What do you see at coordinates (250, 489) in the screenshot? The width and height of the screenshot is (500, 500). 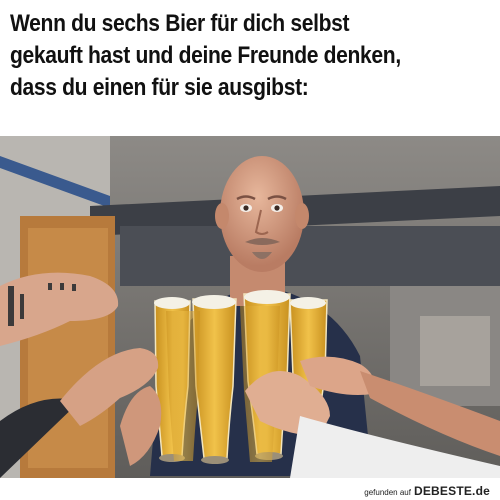 I see `footer: gefunden auf DEBESTE.de` at bounding box center [250, 489].